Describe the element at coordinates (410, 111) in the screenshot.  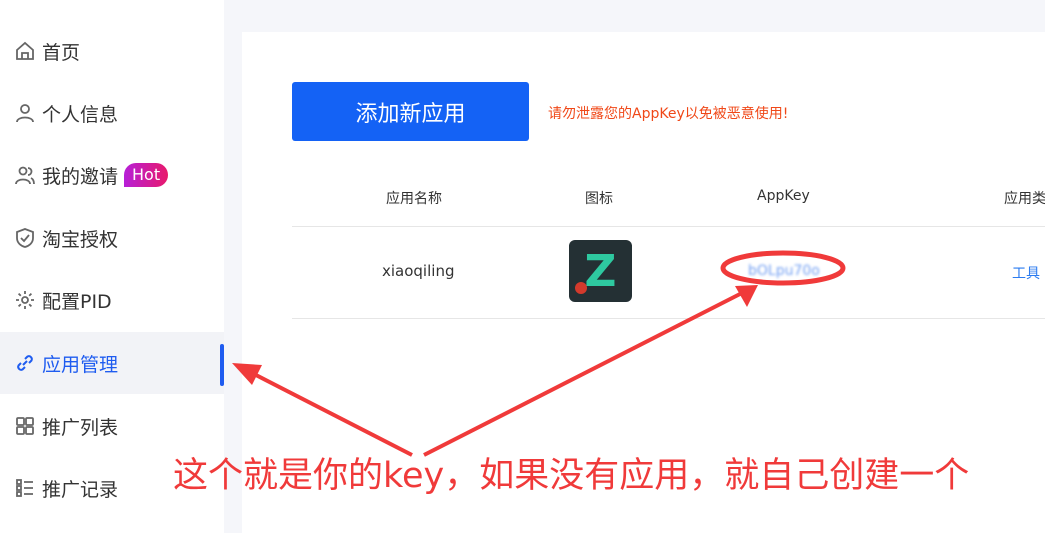
I see `add-new-app-button: 添加新应用` at that location.